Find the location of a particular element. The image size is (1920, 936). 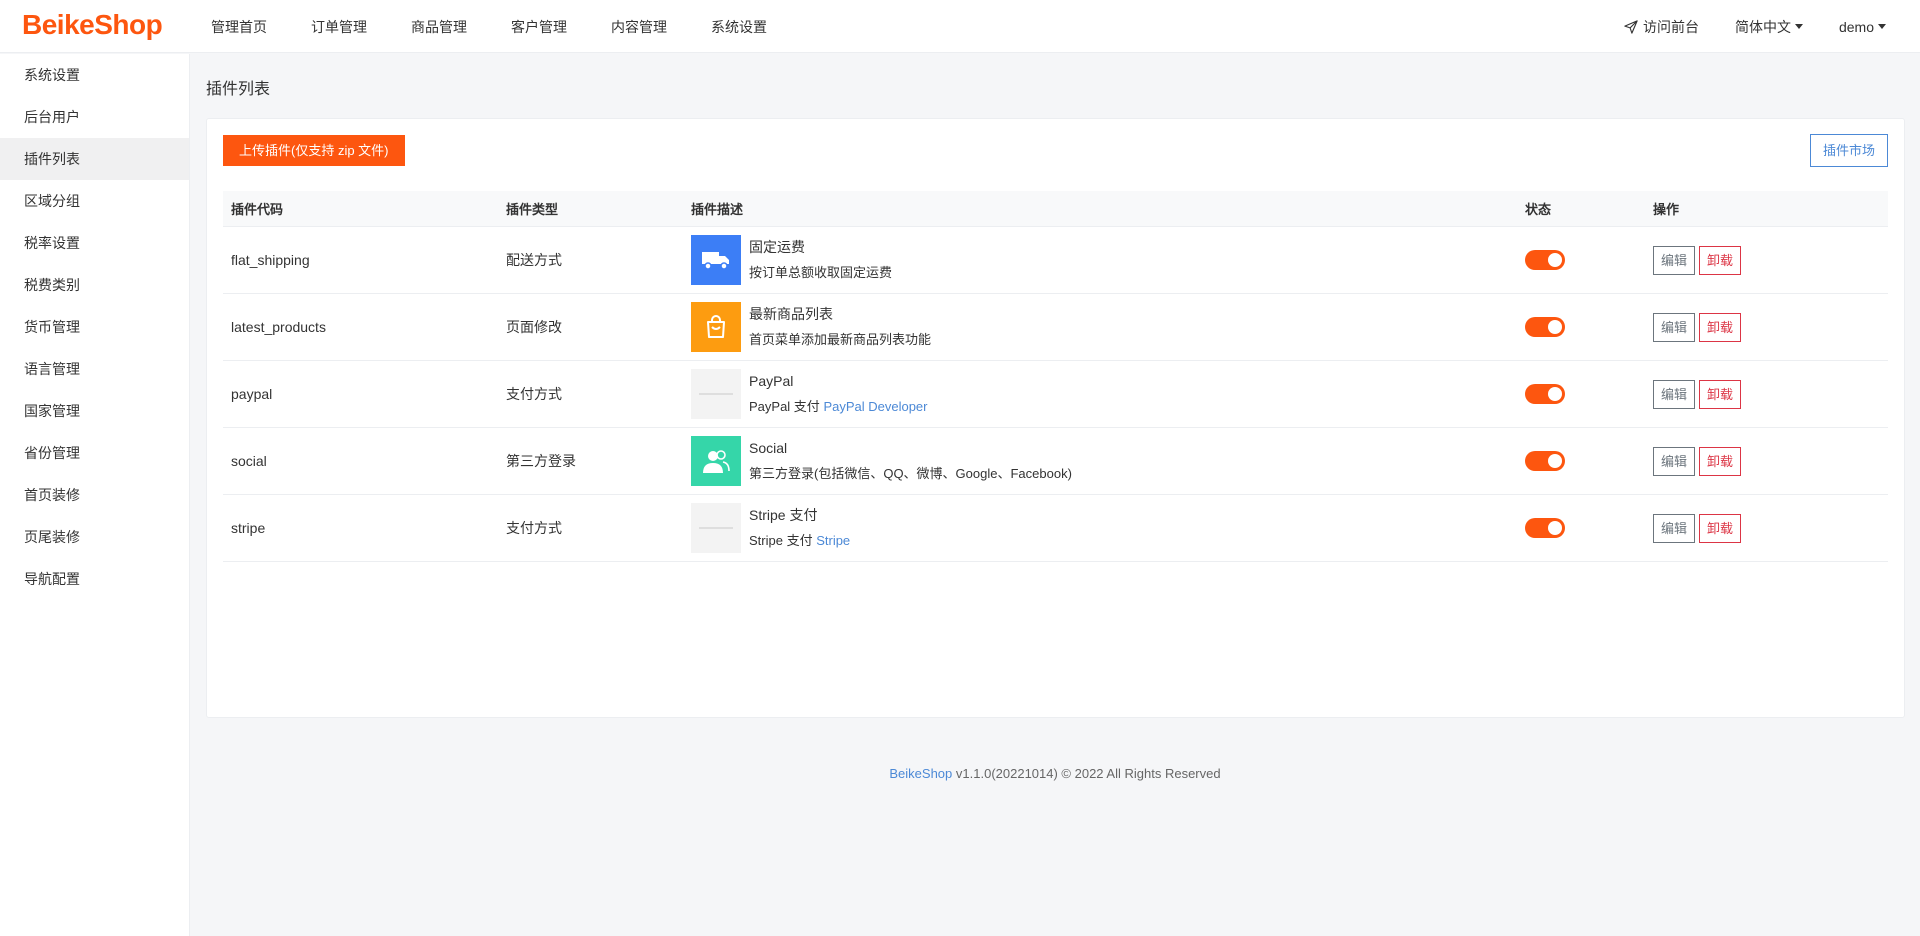

sidebar-item-countries: 国家管理 is located at coordinates (94, 411).